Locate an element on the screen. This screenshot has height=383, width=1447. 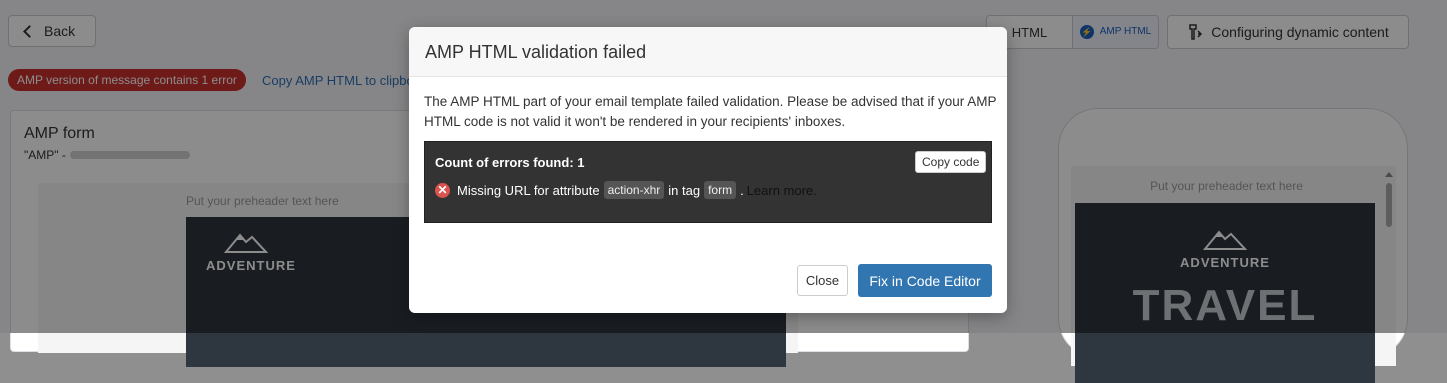
error-x-icon: ✕ is located at coordinates (442, 190).